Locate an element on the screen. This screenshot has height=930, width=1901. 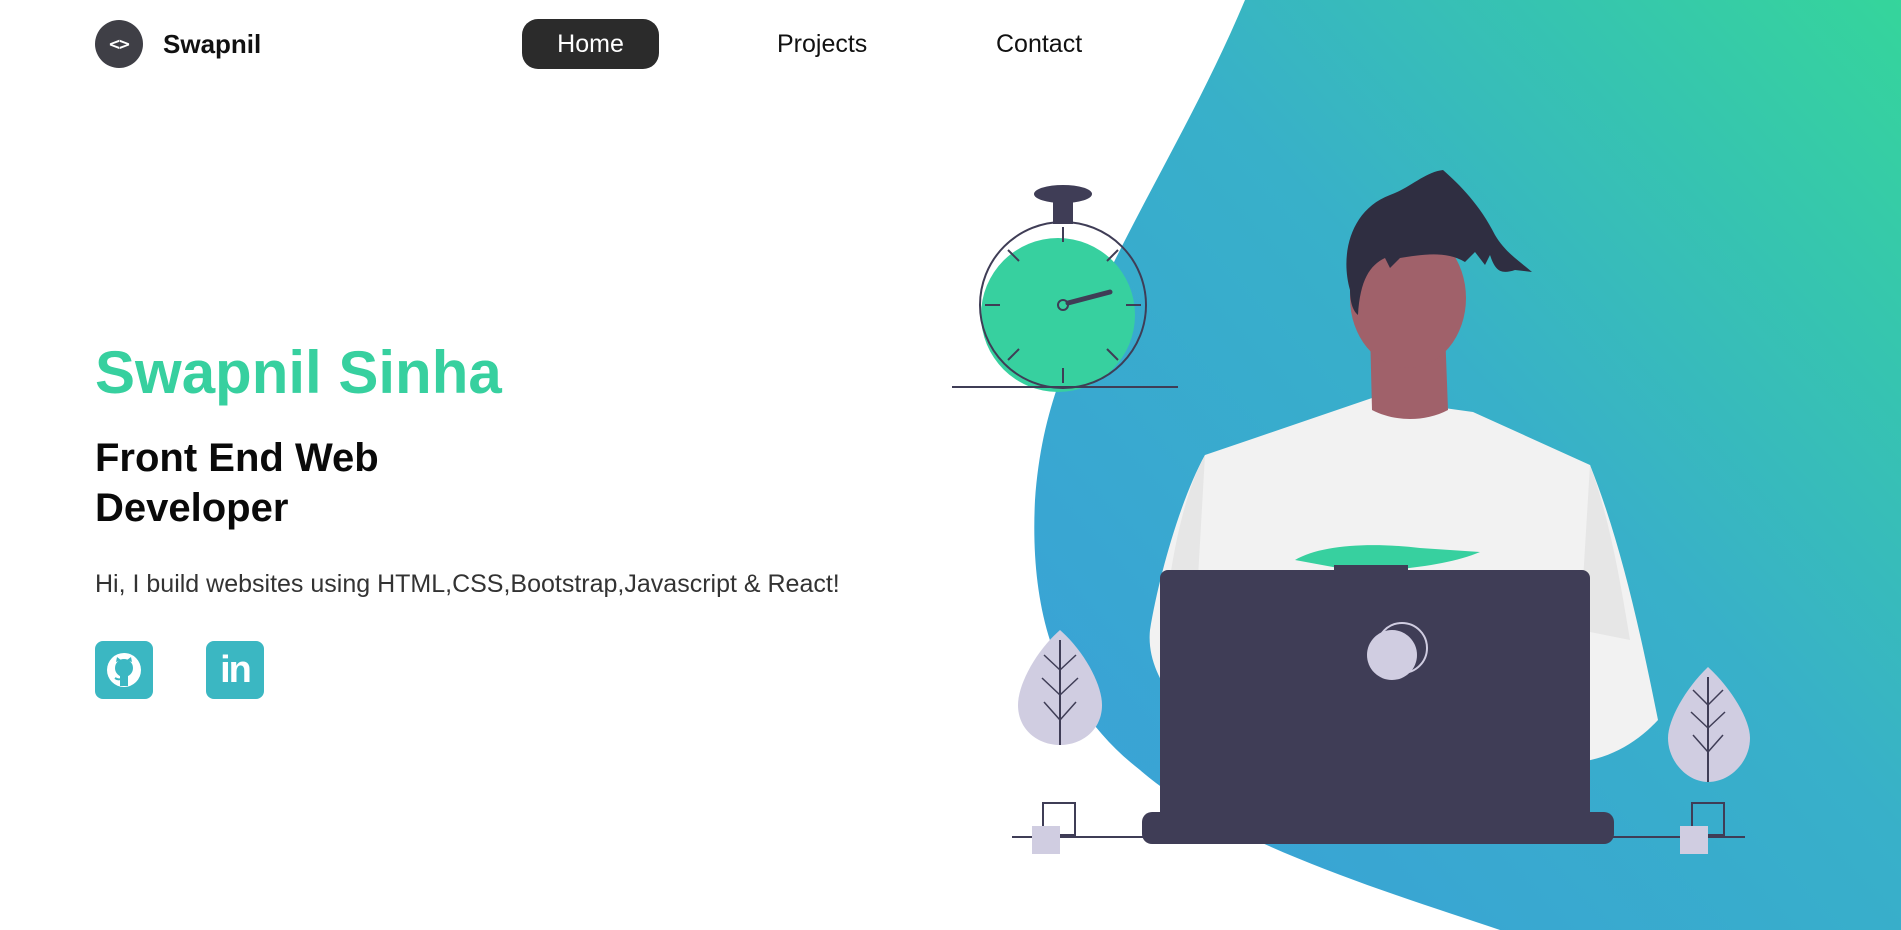
github-link is located at coordinates (124, 670).